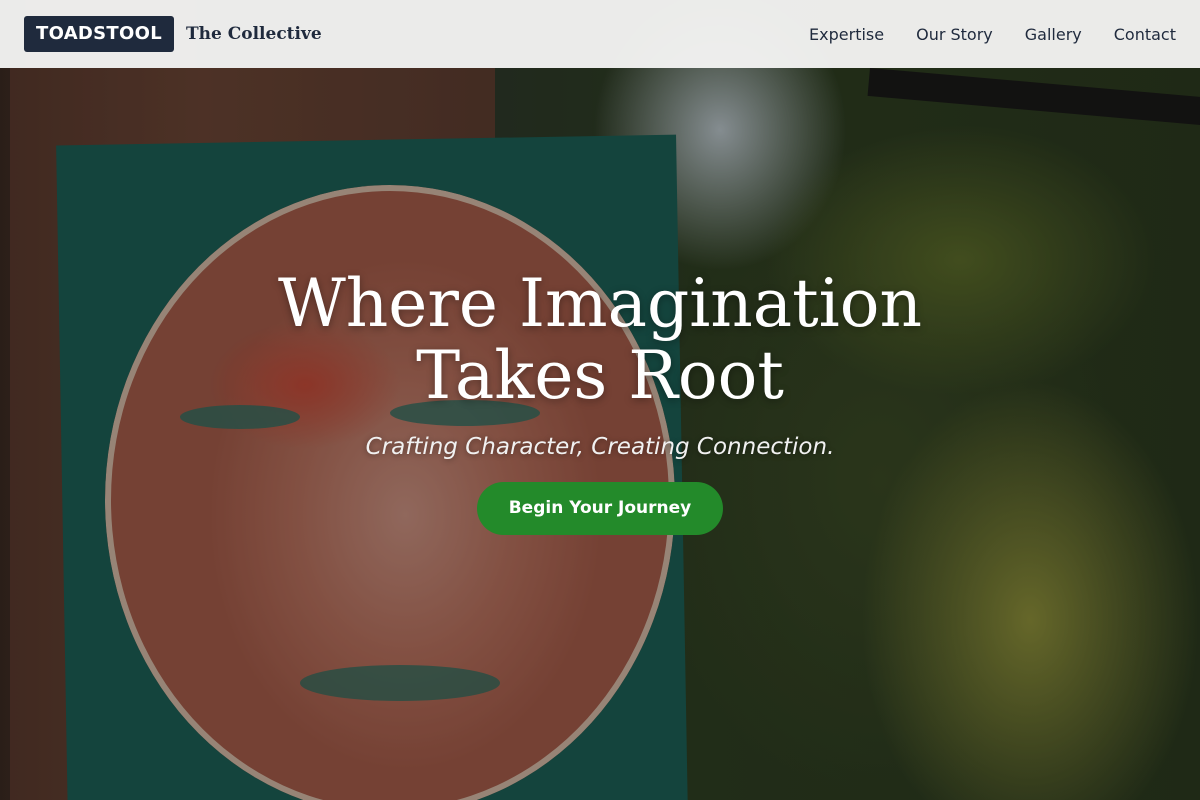 The height and width of the screenshot is (800, 1200). Describe the element at coordinates (99, 34) in the screenshot. I see `logo: TOADSTOOL` at that location.